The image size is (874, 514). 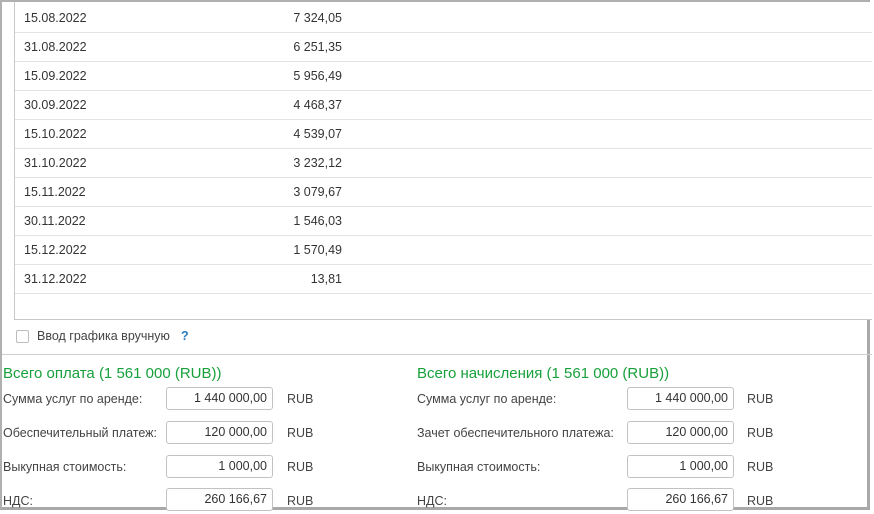 What do you see at coordinates (219, 398) in the screenshot?
I see `payment-rent-input: 1 440 000,00` at bounding box center [219, 398].